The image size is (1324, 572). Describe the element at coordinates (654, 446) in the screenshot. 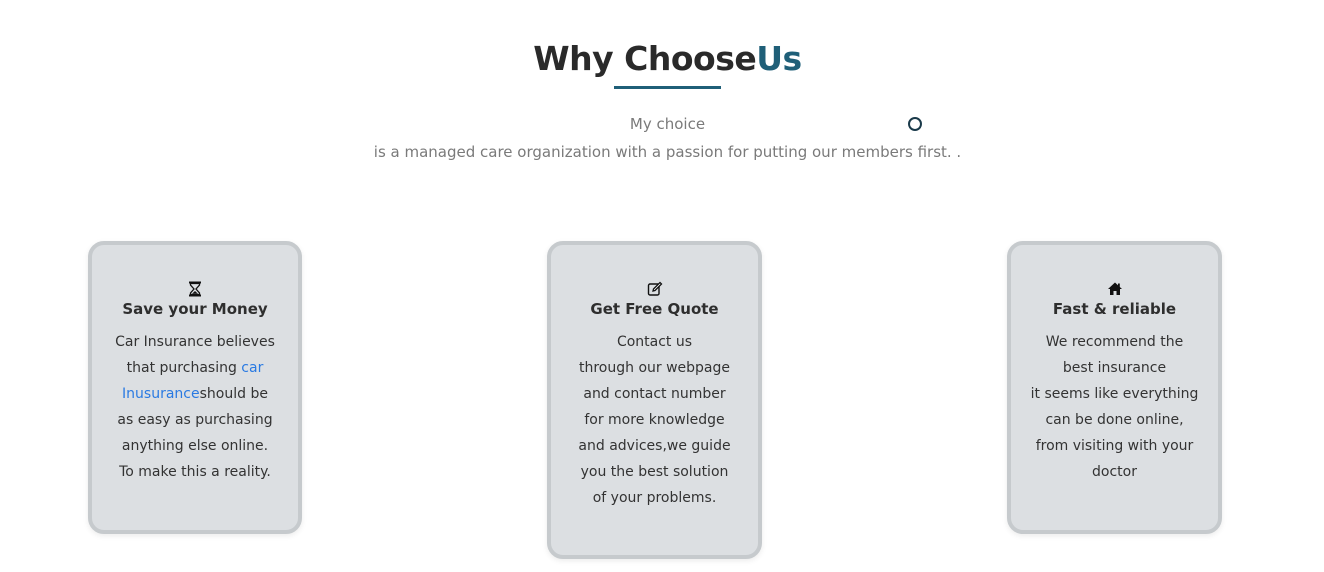

I see `card-text-line: and advices,we guide` at that location.